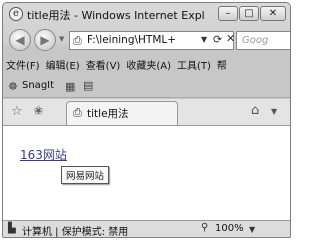 The height and width of the screenshot is (241, 320). Describe the element at coordinates (17, 111) in the screenshot. I see `favorites-star-icon: ☆` at that location.